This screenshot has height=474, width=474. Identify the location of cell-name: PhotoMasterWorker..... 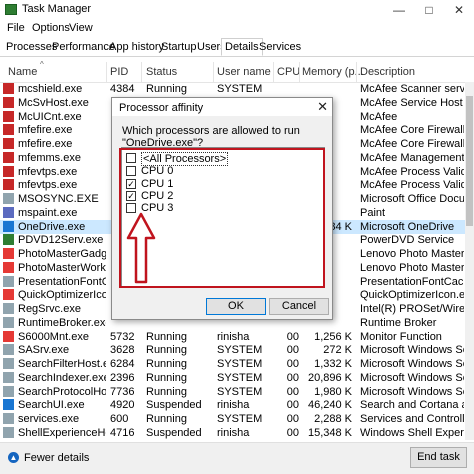
(62, 267).